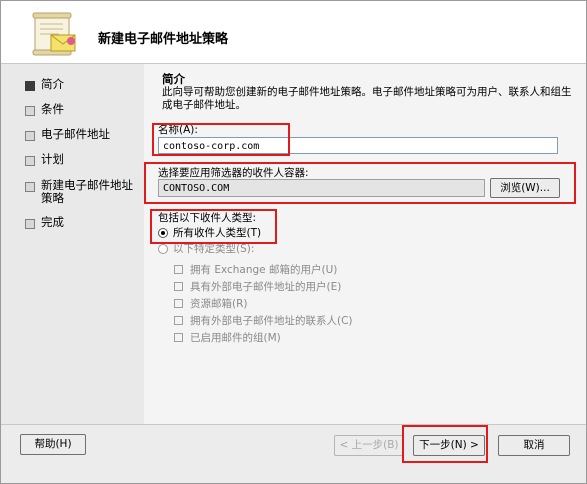 This screenshot has height=484, width=587. What do you see at coordinates (55, 34) in the screenshot?
I see `scroll-icon` at bounding box center [55, 34].